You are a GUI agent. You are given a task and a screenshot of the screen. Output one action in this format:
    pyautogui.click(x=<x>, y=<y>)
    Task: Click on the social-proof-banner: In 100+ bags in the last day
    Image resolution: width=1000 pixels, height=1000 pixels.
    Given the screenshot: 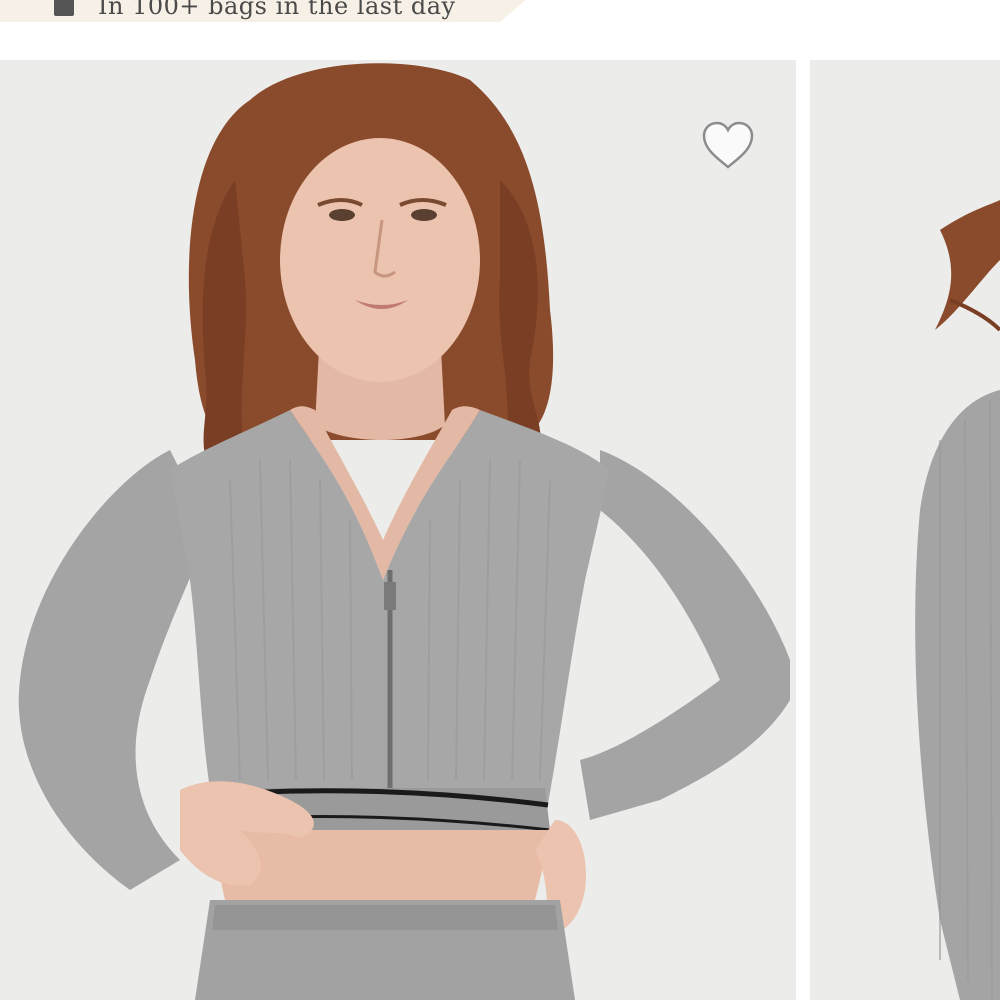 What is the action you would take?
    pyautogui.click(x=265, y=11)
    